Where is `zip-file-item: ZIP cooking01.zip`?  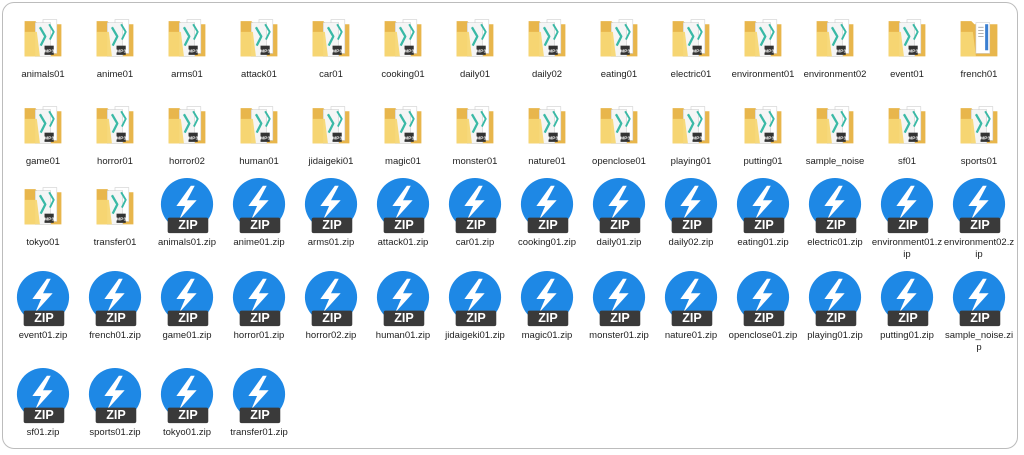 zip-file-item: ZIP cooking01.zip is located at coordinates (547, 223).